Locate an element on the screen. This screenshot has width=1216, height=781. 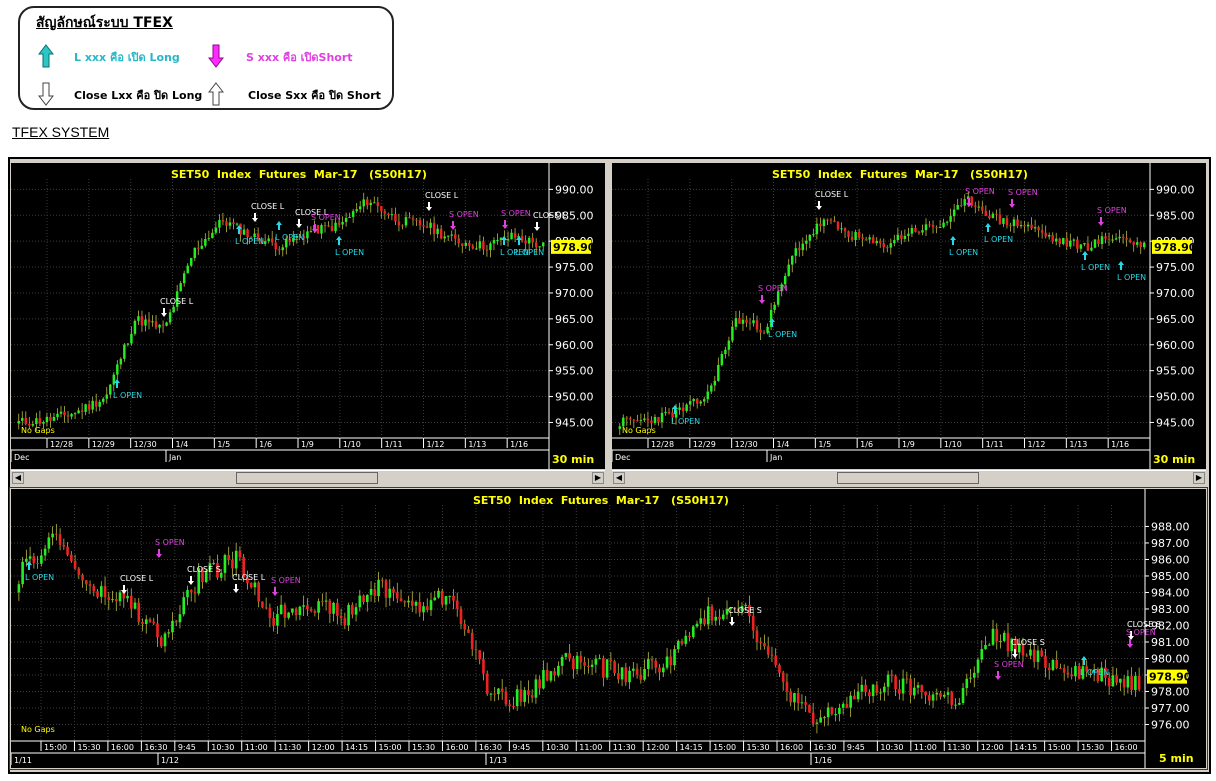
horizontal-scrollbar-right: ◀ ▶ is located at coordinates (909, 477).